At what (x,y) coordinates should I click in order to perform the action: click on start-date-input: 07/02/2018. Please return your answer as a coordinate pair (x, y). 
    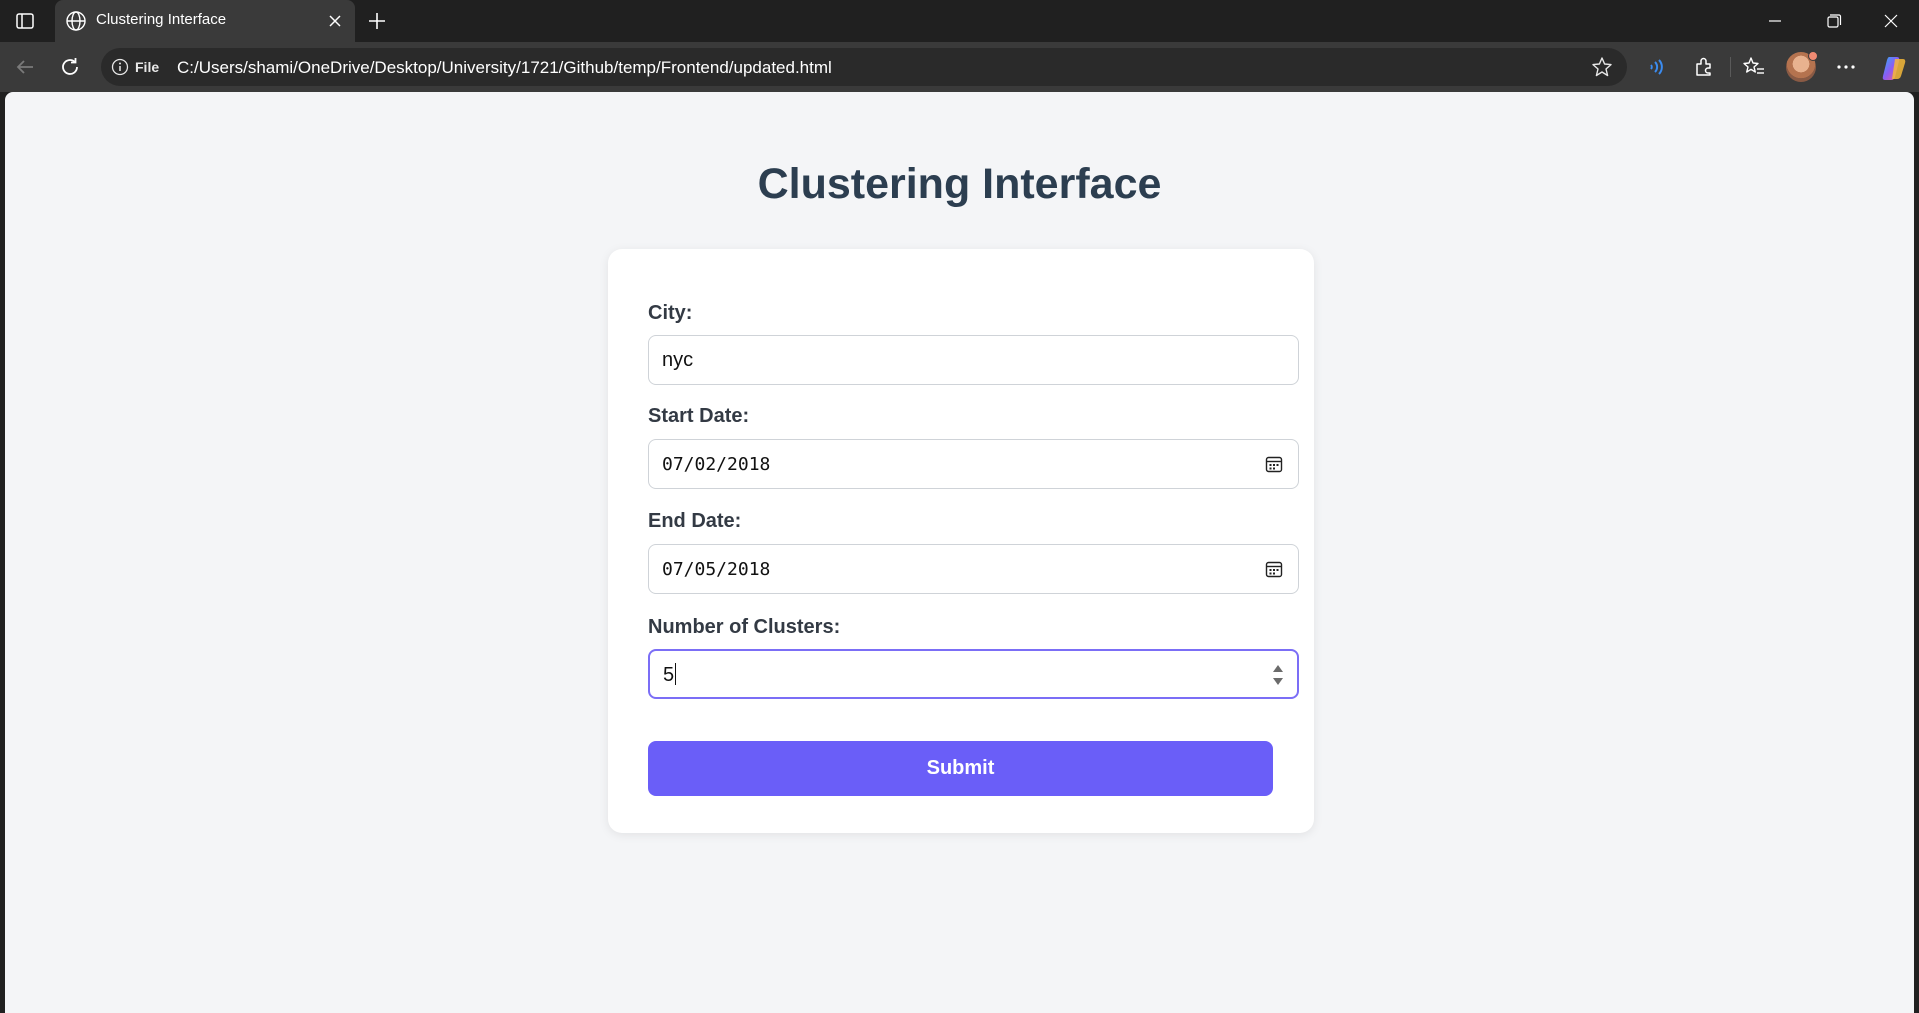
    Looking at the image, I should click on (973, 464).